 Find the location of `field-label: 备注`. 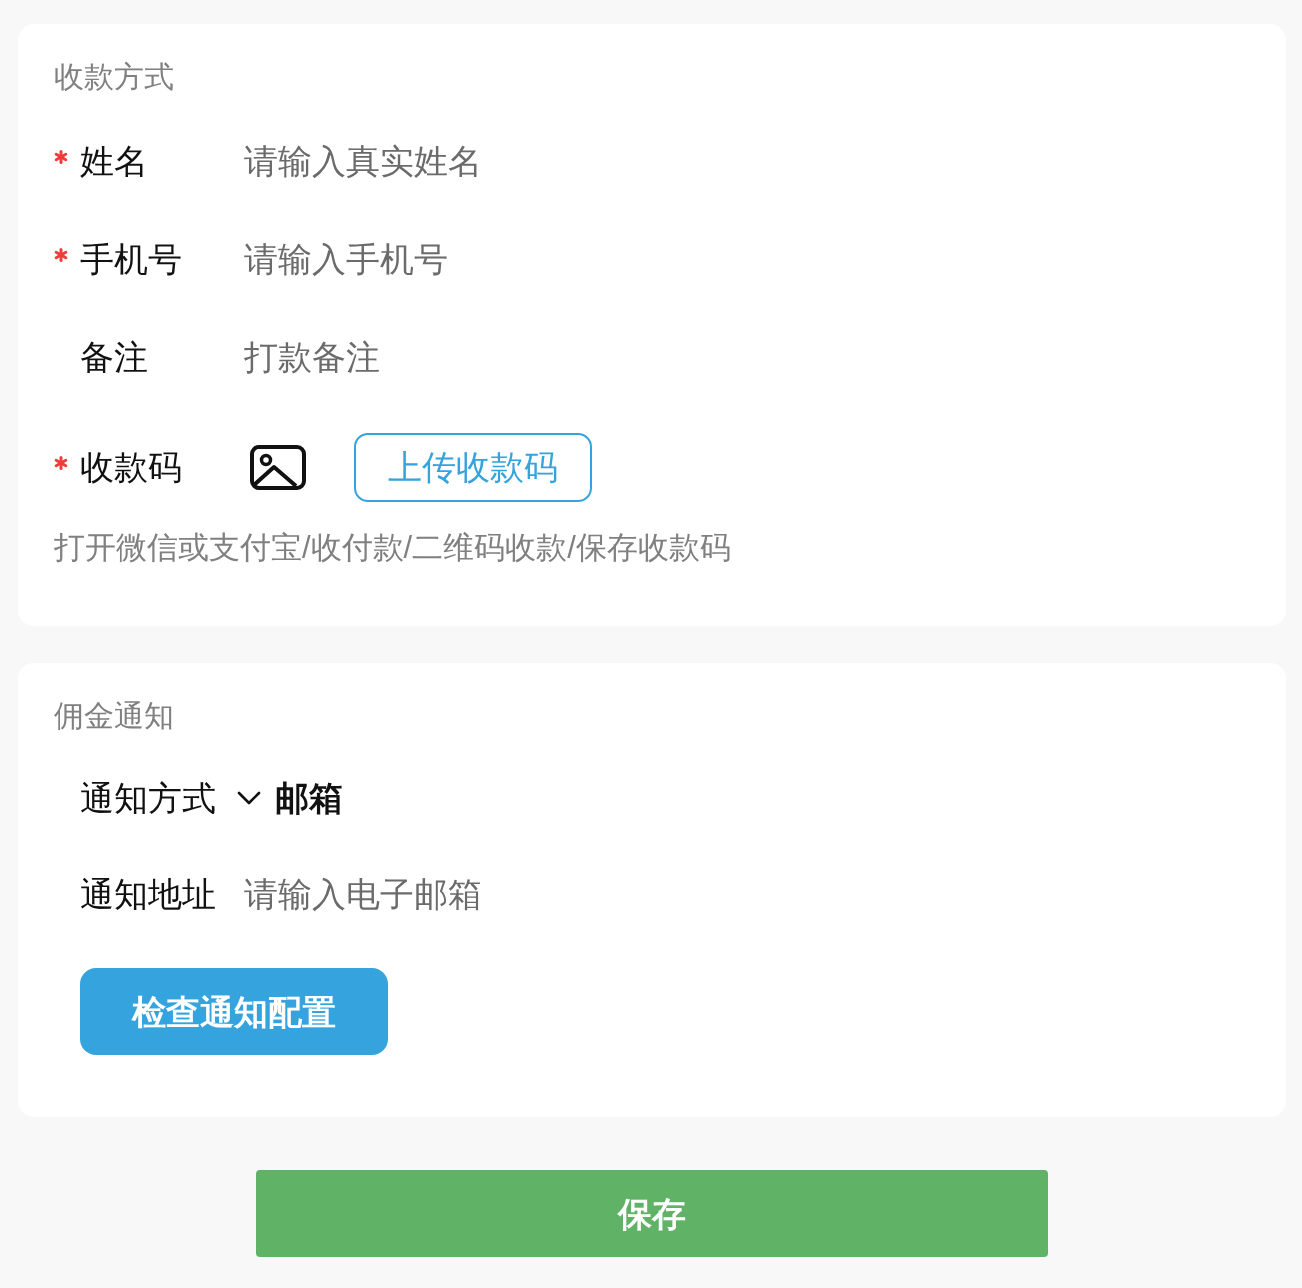

field-label: 备注 is located at coordinates (114, 357).